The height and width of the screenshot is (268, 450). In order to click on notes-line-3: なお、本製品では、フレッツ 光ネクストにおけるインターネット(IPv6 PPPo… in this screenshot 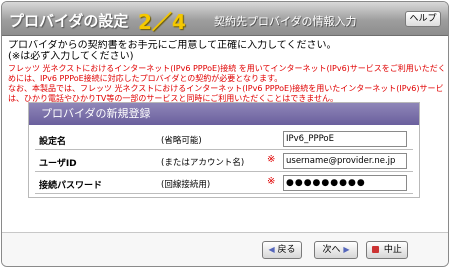, I will do `click(226, 88)`.